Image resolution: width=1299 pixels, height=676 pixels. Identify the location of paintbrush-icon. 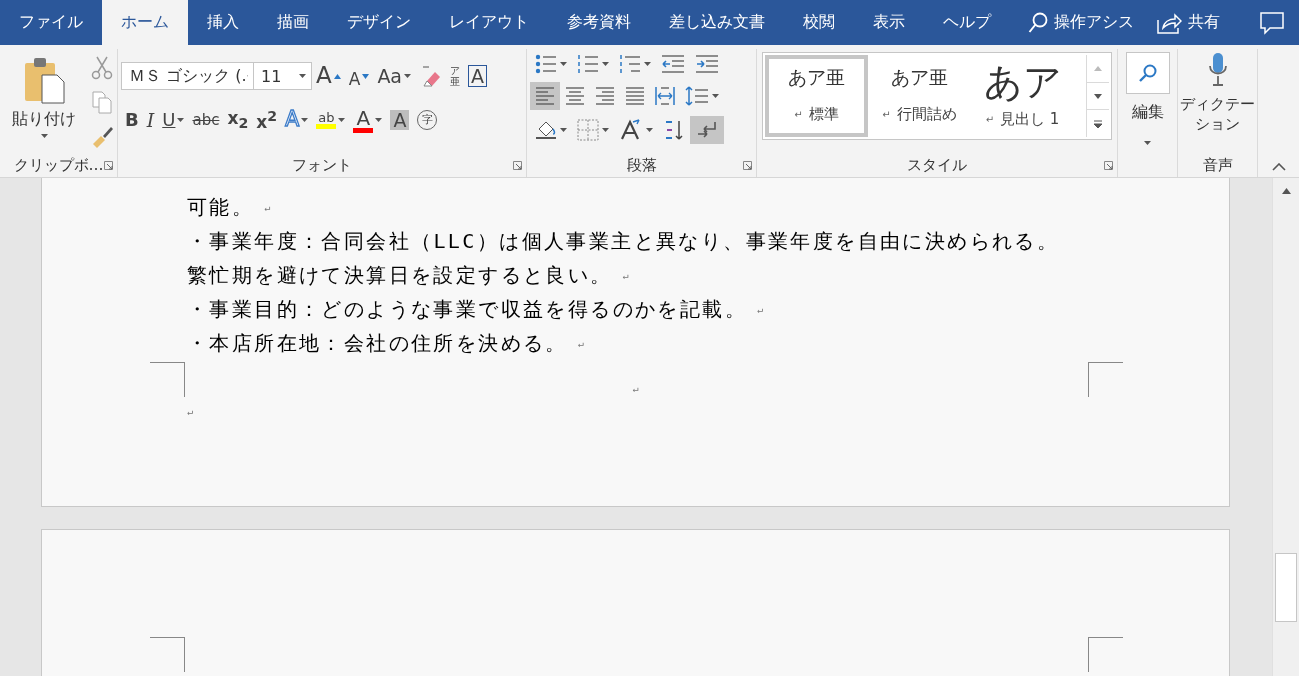
(103, 136).